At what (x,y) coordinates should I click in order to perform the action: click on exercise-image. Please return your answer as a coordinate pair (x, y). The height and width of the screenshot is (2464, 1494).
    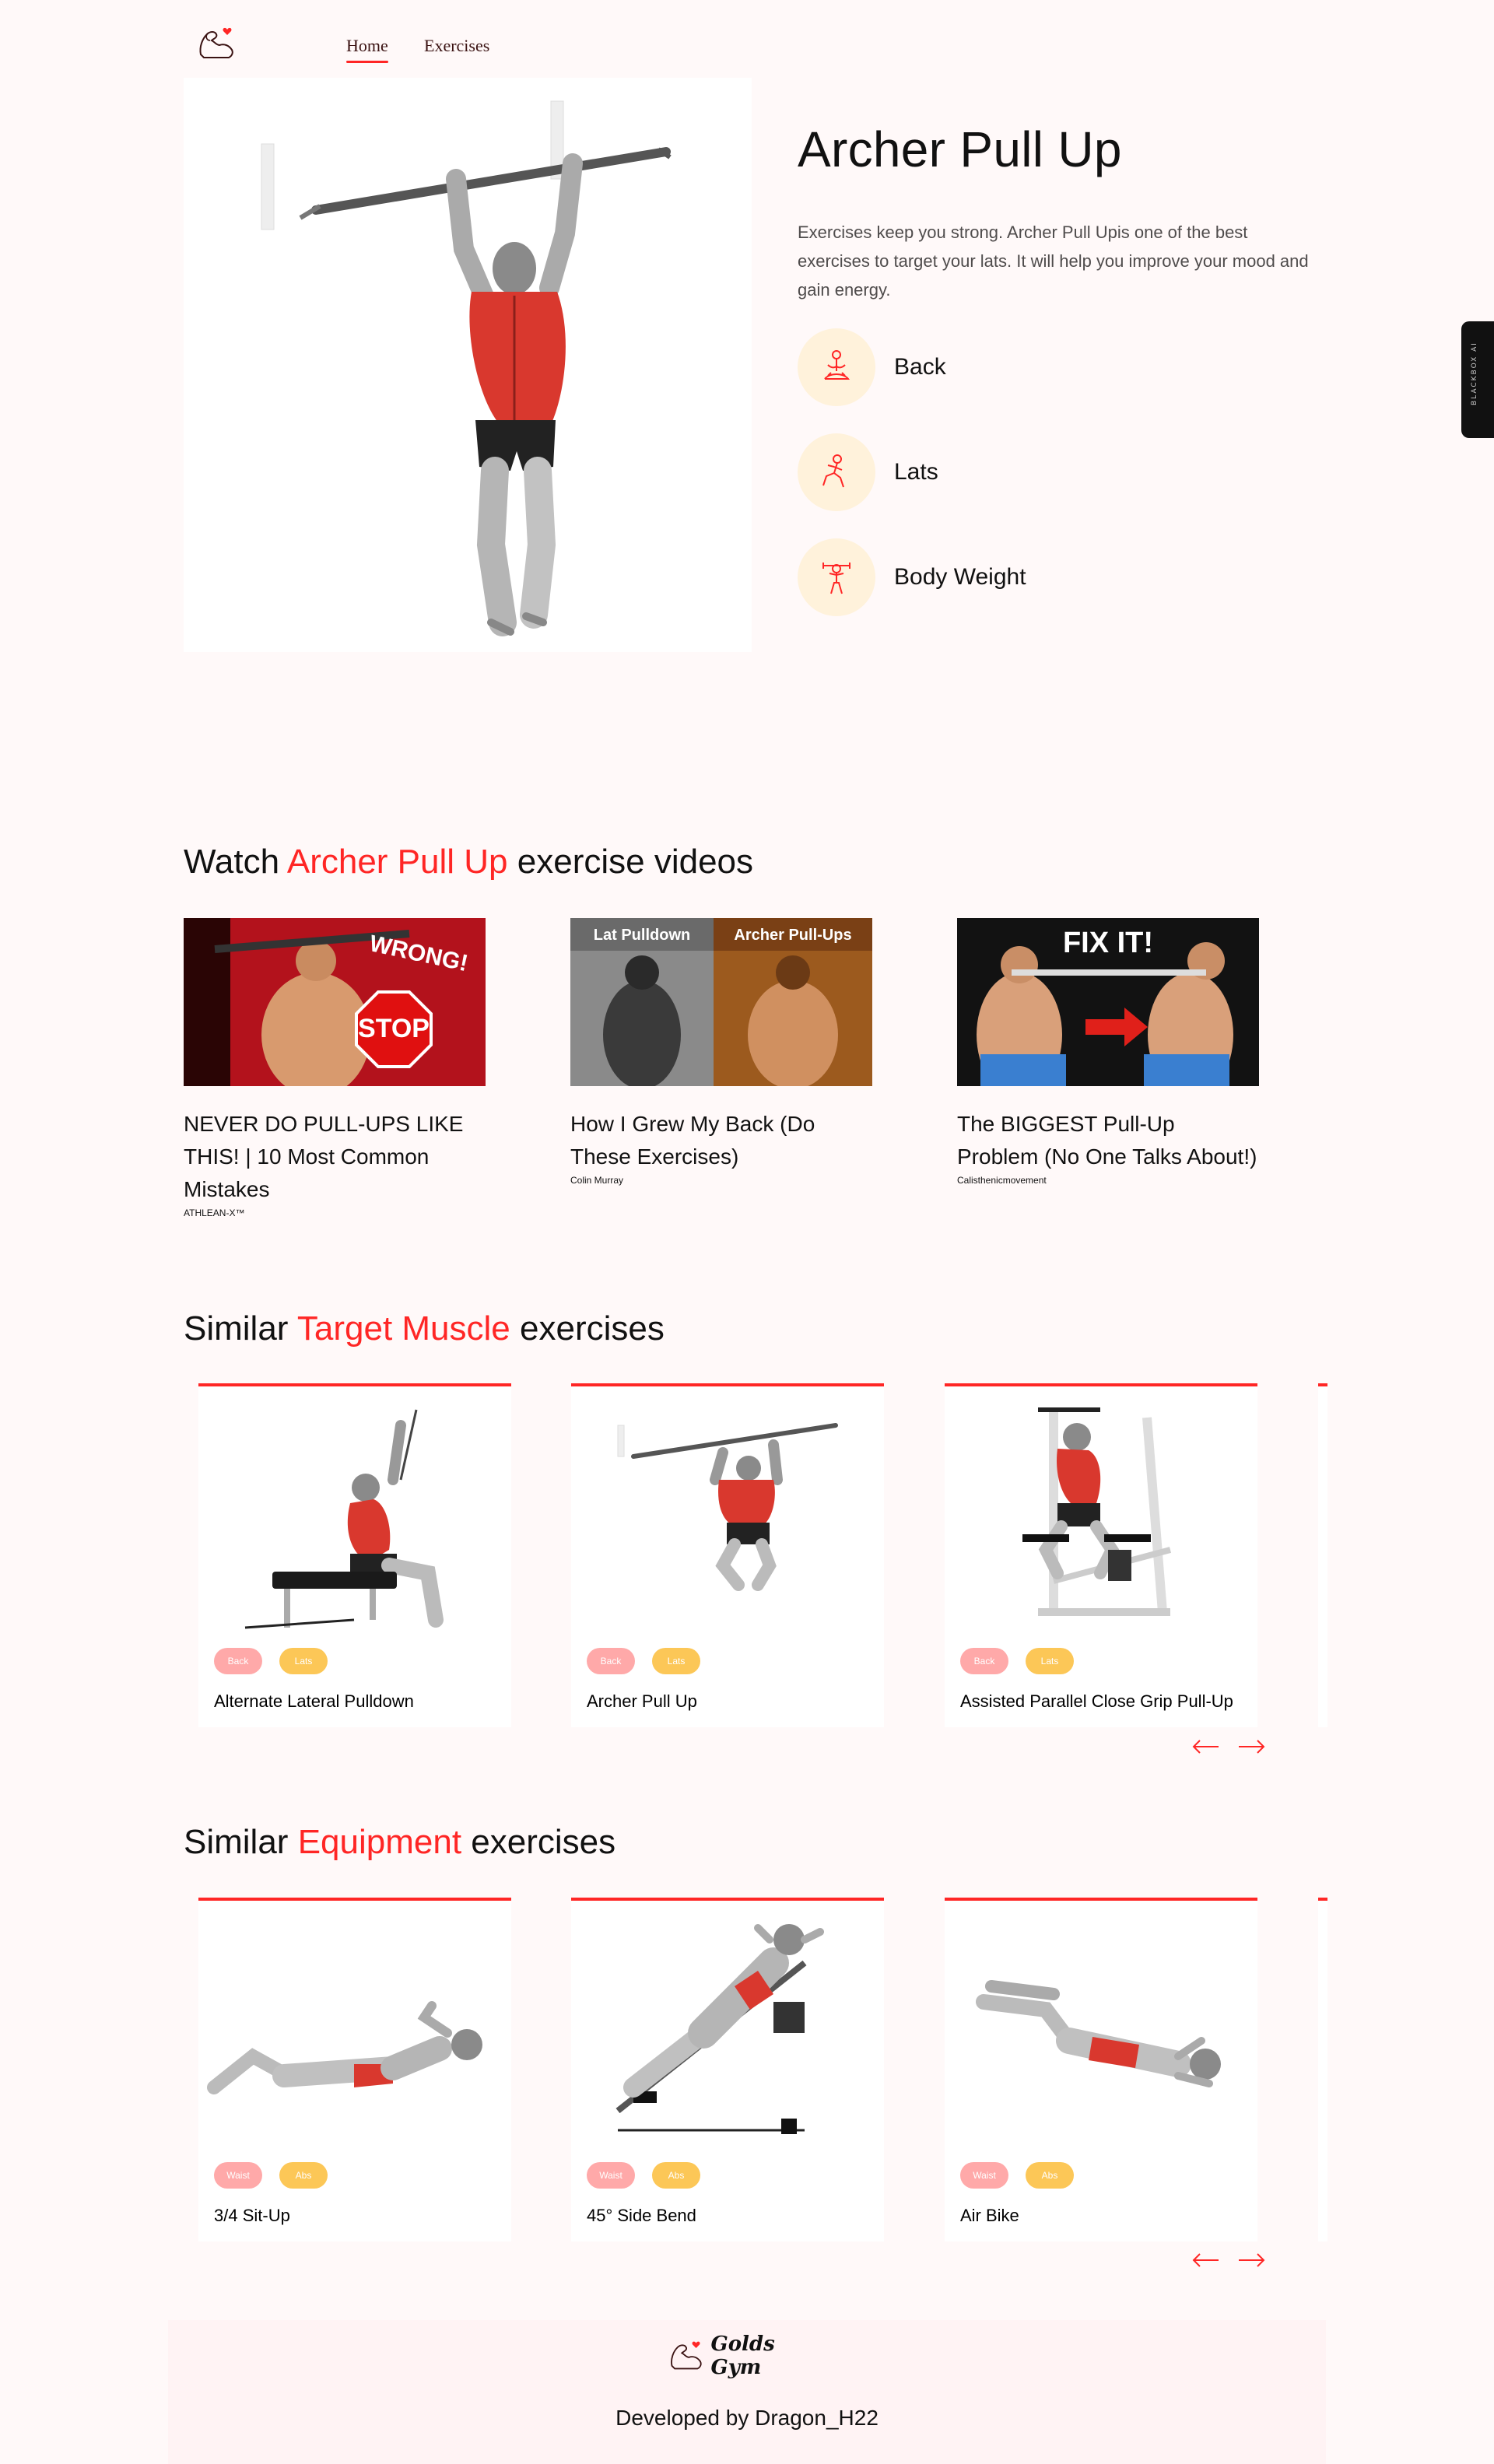
    Looking at the image, I should click on (468, 365).